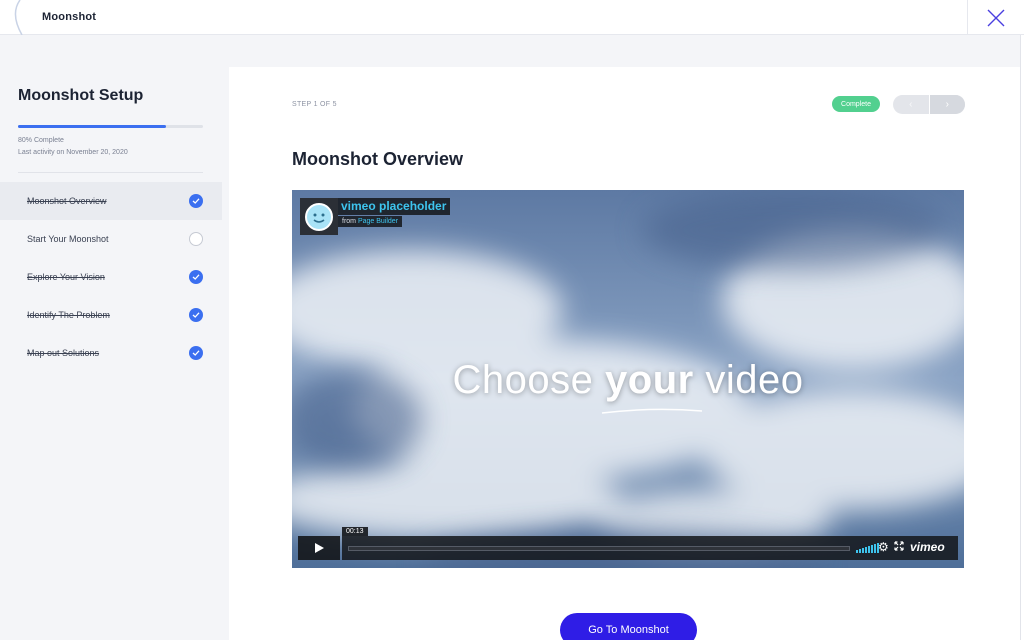 This screenshot has height=640, width=1024. What do you see at coordinates (599, 548) in the screenshot?
I see `seek-bar` at bounding box center [599, 548].